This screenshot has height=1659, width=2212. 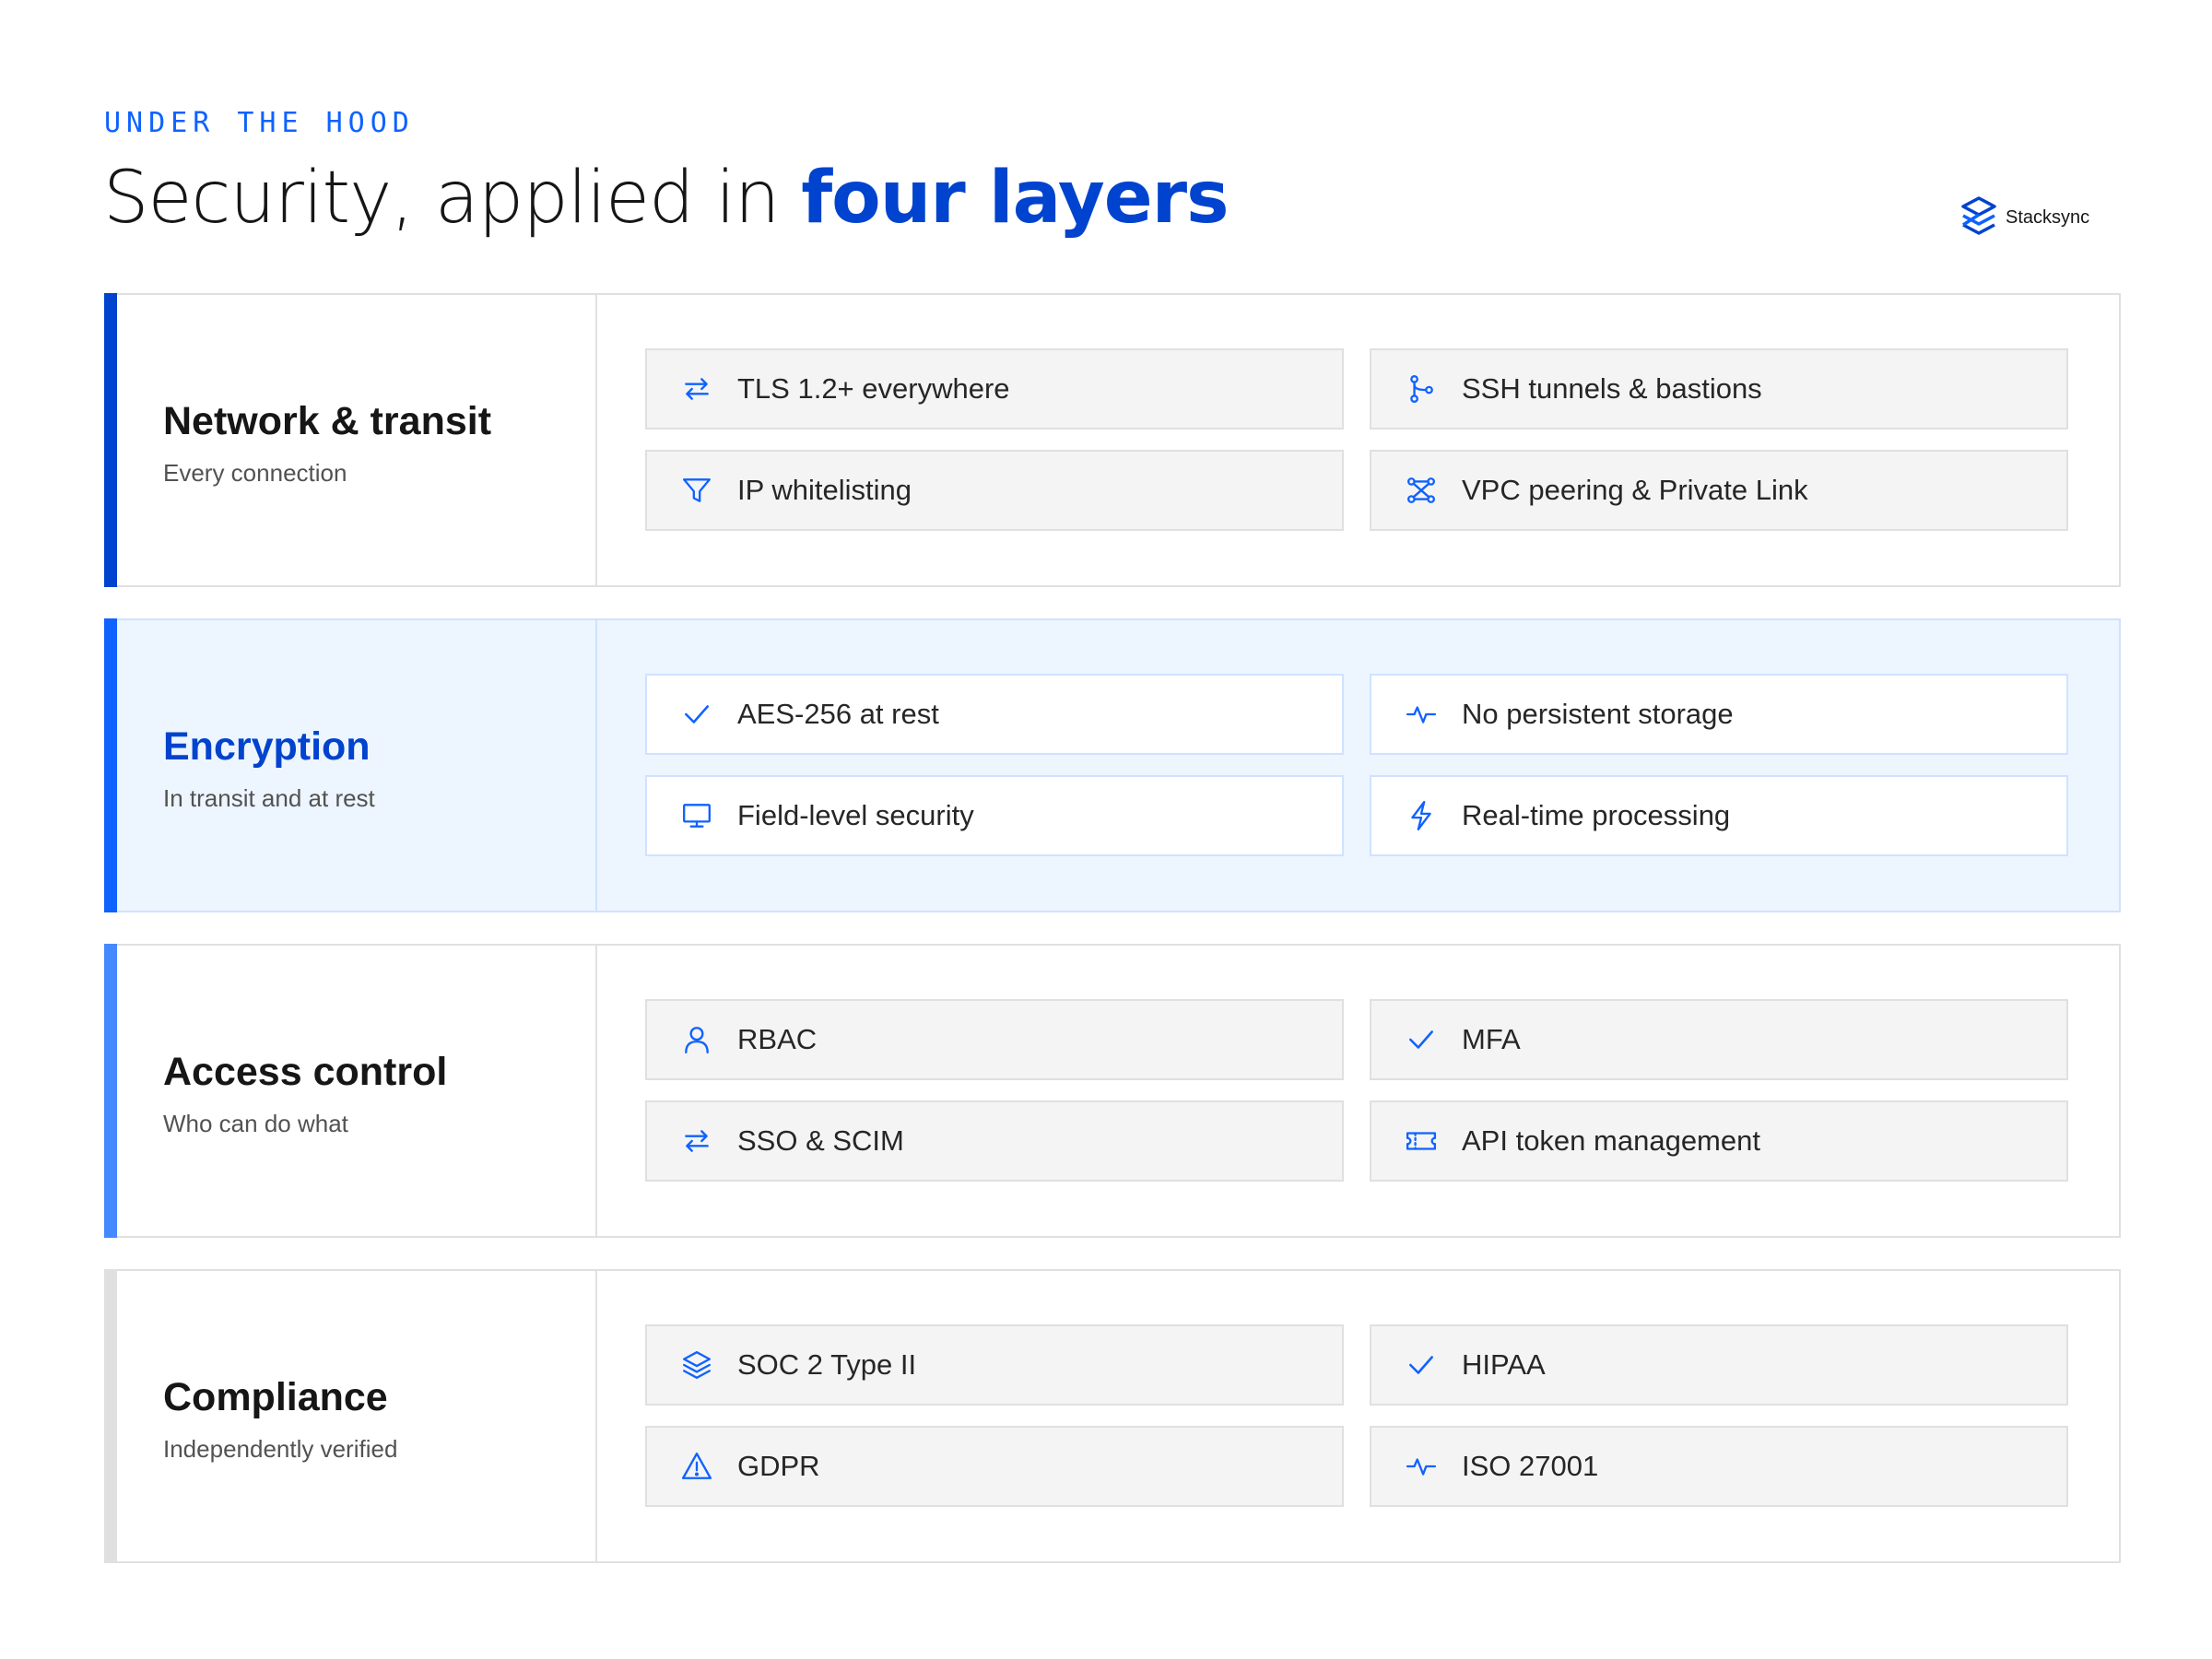 What do you see at coordinates (1719, 1466) in the screenshot?
I see `feature-item: ISO 27001` at bounding box center [1719, 1466].